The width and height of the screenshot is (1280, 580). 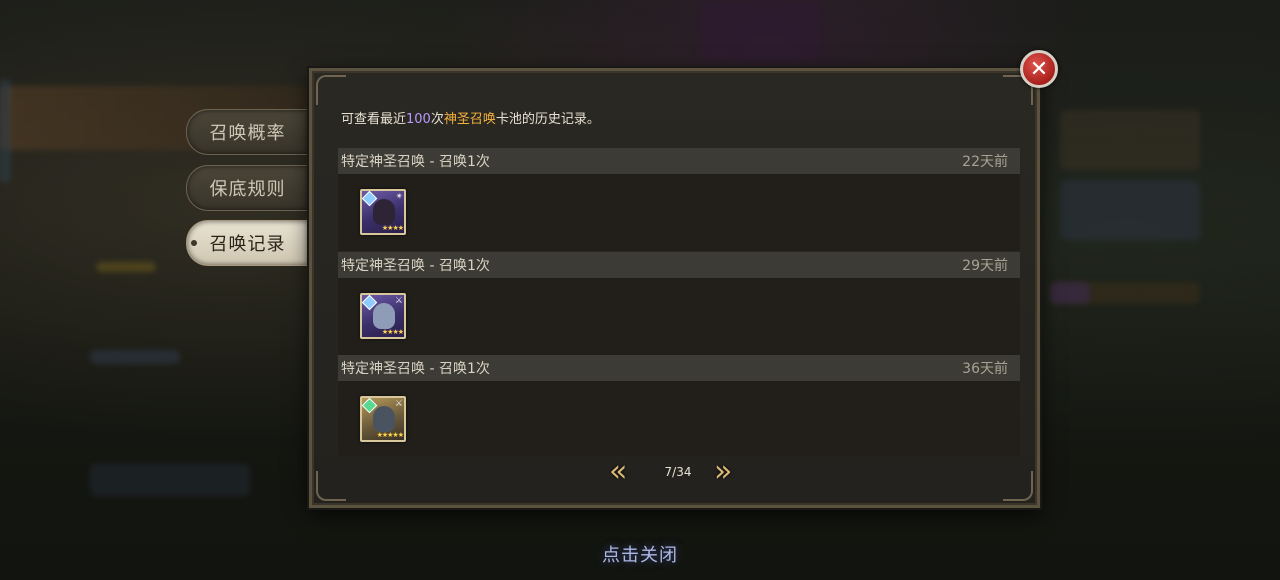 What do you see at coordinates (418, 119) in the screenshot?
I see `intro-count: 100` at bounding box center [418, 119].